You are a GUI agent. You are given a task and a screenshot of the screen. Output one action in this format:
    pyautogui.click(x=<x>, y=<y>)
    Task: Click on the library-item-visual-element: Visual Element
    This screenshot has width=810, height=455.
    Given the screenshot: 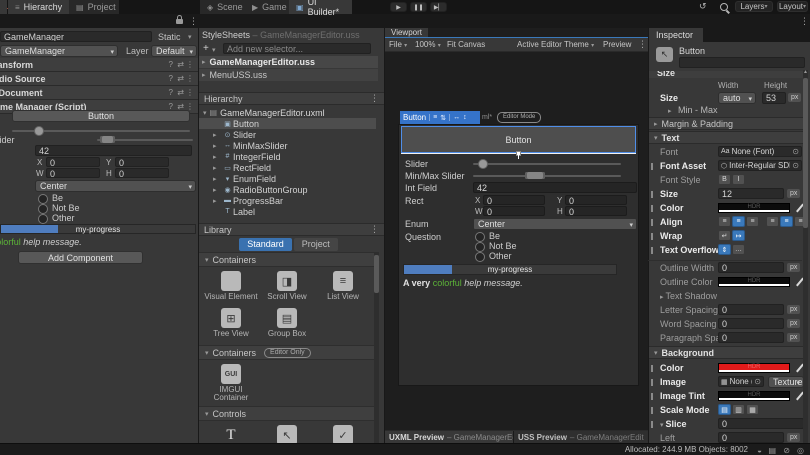 What is the action you would take?
    pyautogui.click(x=231, y=289)
    